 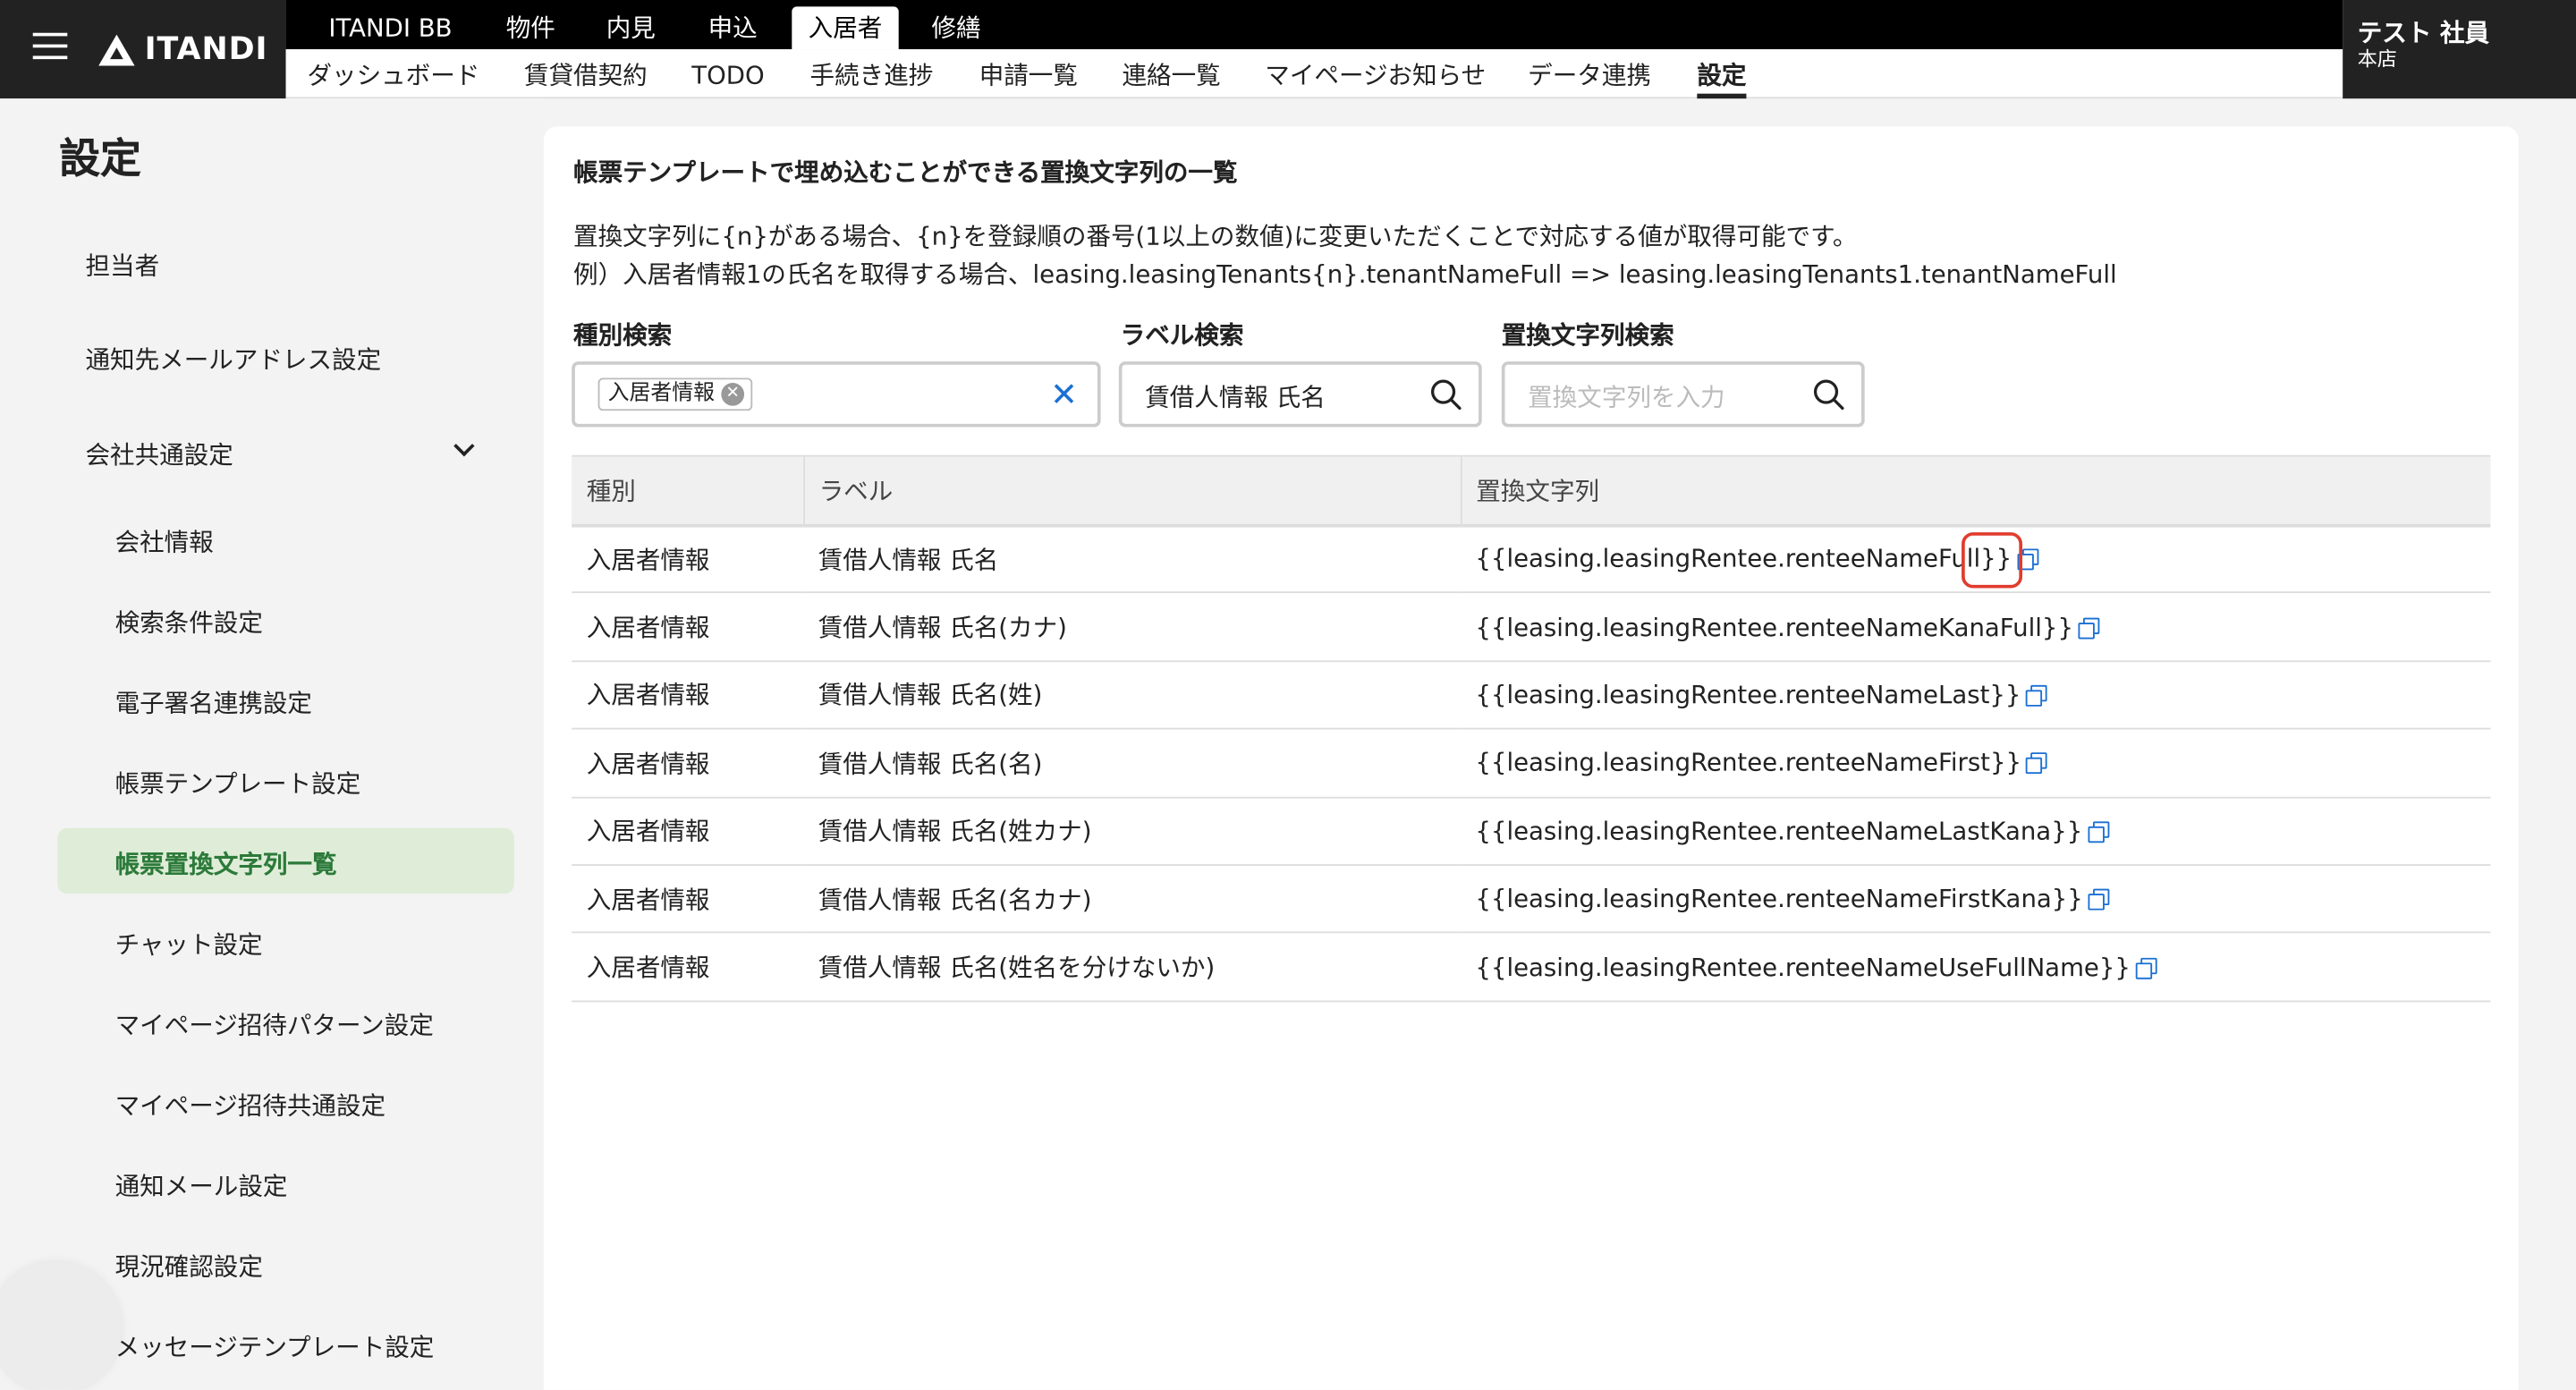 What do you see at coordinates (1132, 763) in the screenshot?
I see `cell-label: 賃借人情報 氏名(名)` at bounding box center [1132, 763].